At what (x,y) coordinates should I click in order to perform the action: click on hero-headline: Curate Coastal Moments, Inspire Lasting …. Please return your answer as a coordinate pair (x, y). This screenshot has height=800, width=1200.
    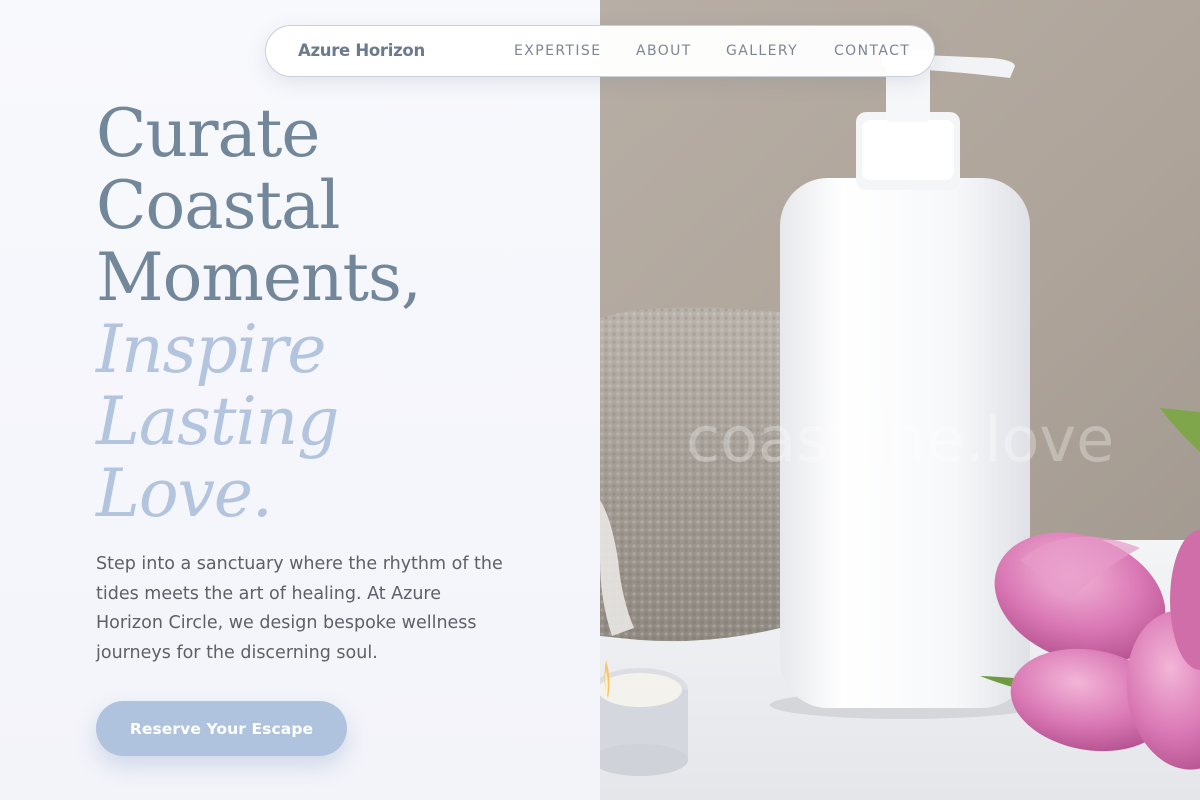
    Looking at the image, I should click on (259, 313).